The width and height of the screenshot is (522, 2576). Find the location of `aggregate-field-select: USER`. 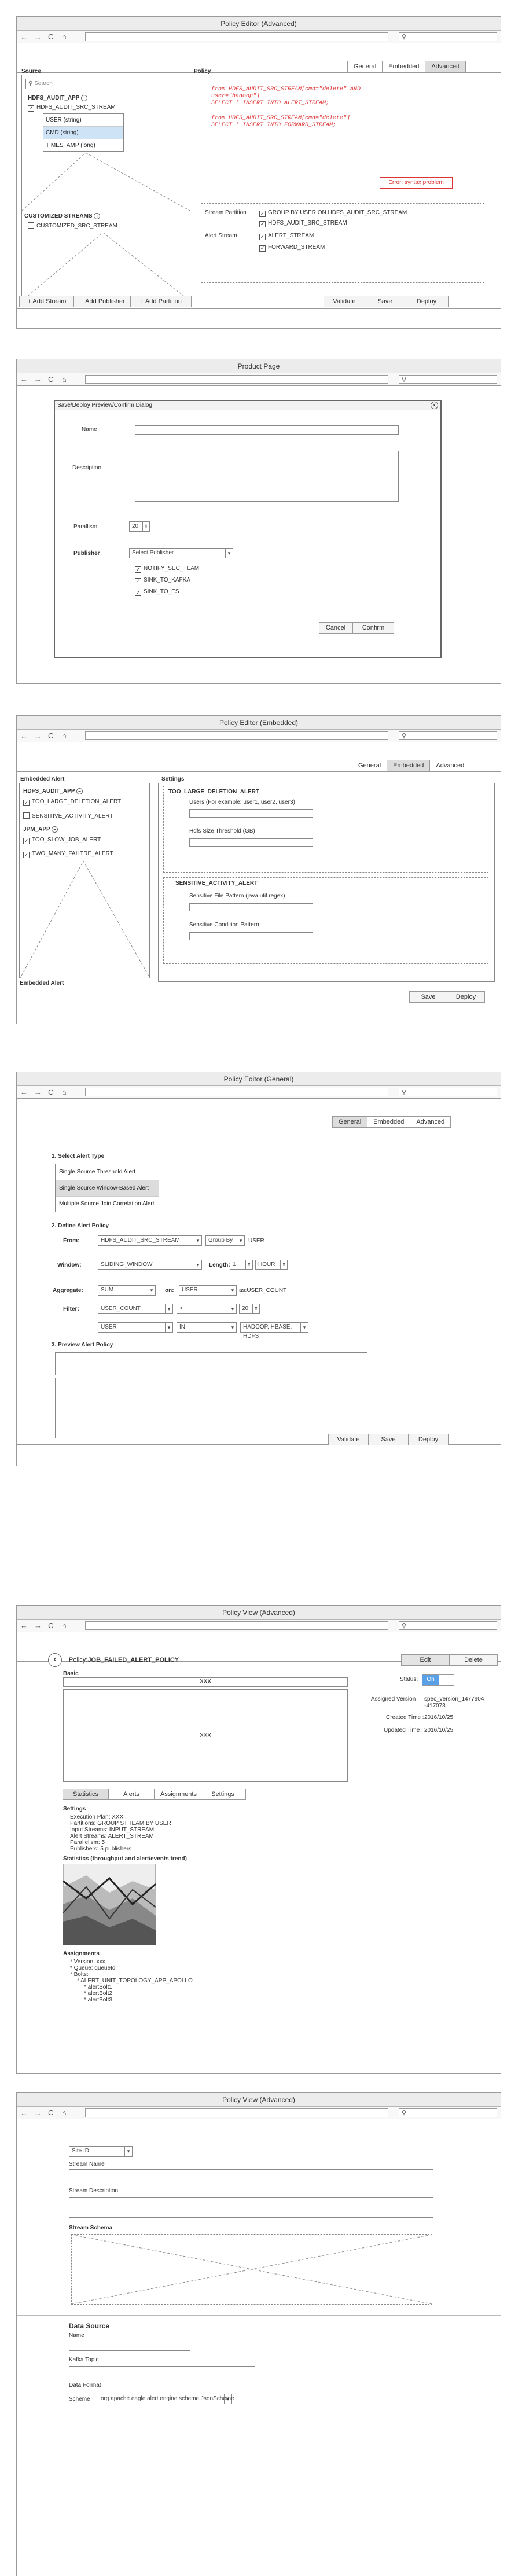

aggregate-field-select: USER is located at coordinates (208, 1290).